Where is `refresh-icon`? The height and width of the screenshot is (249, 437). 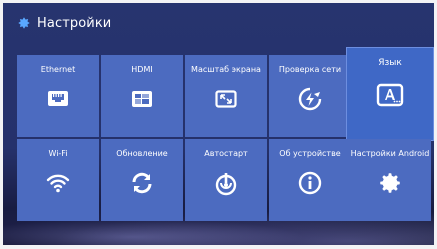 refresh-icon is located at coordinates (142, 183).